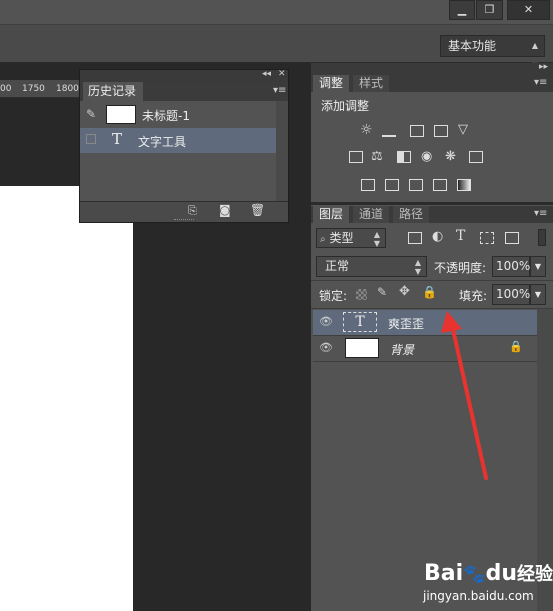  Describe the element at coordinates (474, 574) in the screenshot. I see `paw-icon: 🐾` at that location.